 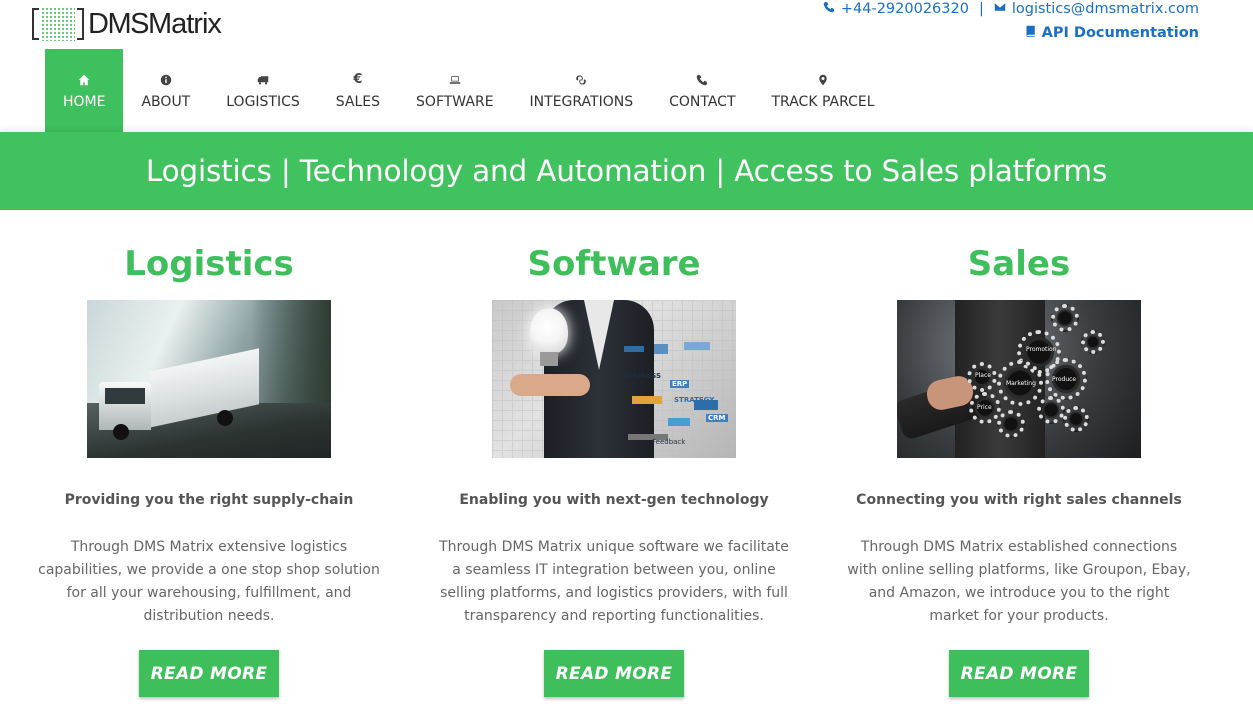 I want to click on logo-text: DMSMatrix, so click(x=155, y=23).